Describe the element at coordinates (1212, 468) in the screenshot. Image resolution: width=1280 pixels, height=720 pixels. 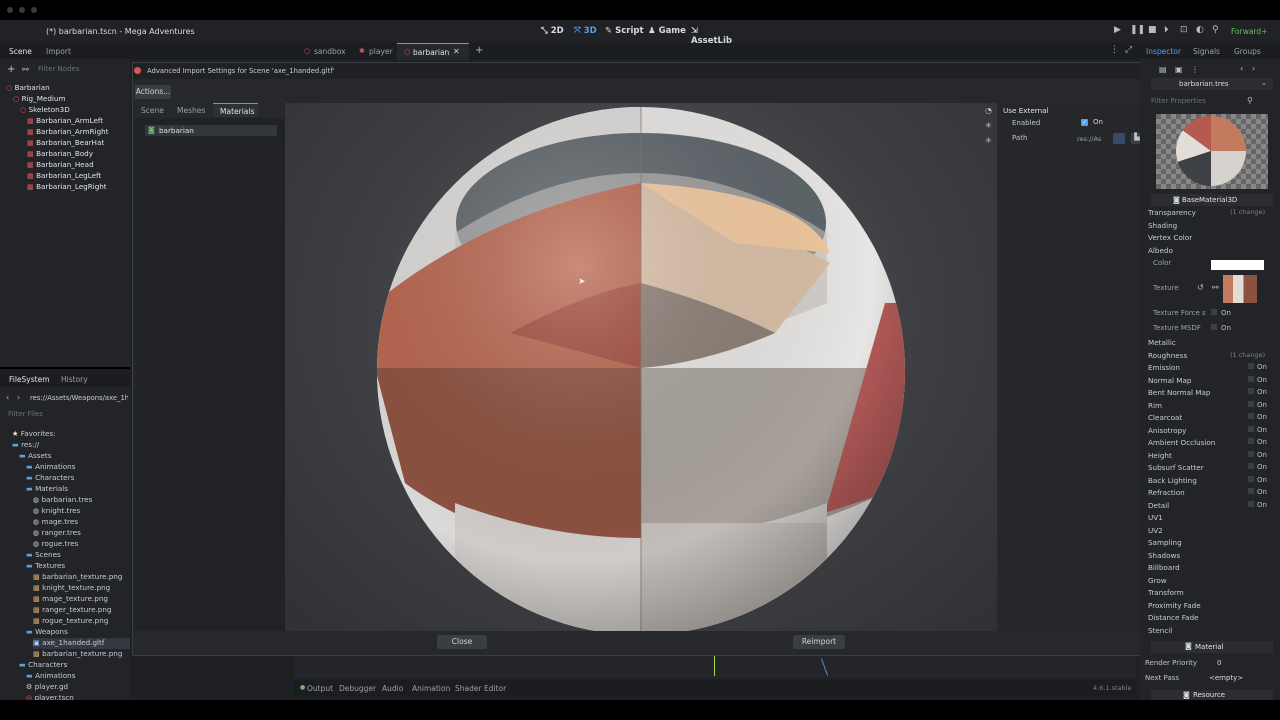
I see `inspector-section: Subsurf Scatter On` at that location.